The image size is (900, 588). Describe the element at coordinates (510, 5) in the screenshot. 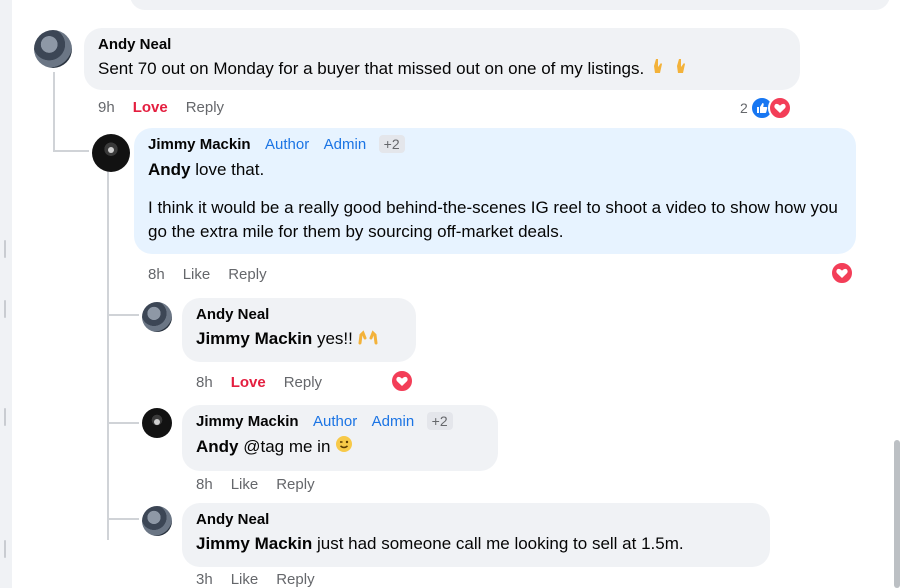

I see `previous-comment-bubble` at that location.